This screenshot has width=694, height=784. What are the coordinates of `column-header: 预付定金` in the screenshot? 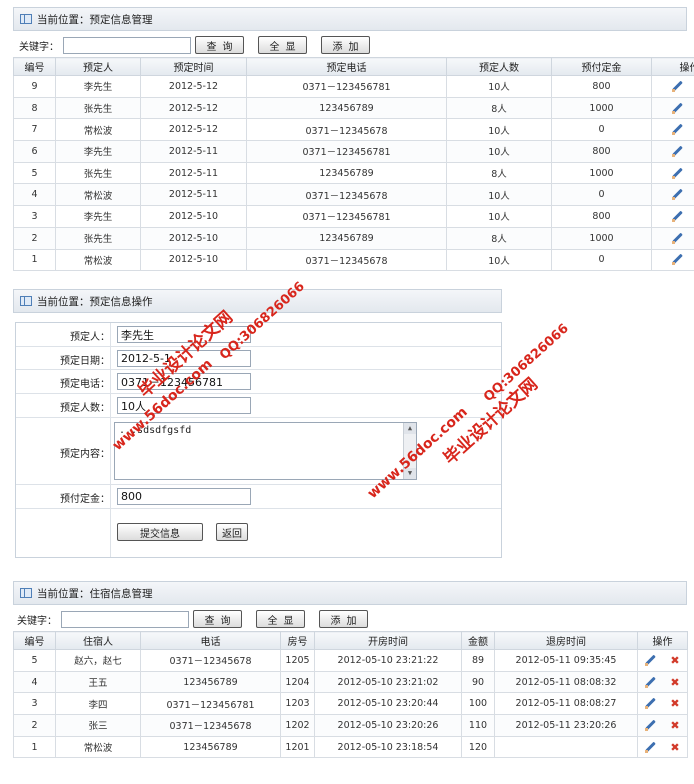 It's located at (601, 66).